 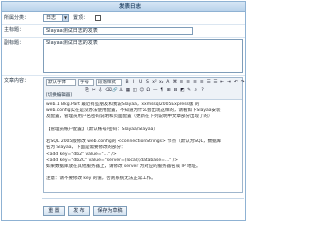 What do you see at coordinates (51, 18) in the screenshot?
I see `category-select-value: 日志` at bounding box center [51, 18].